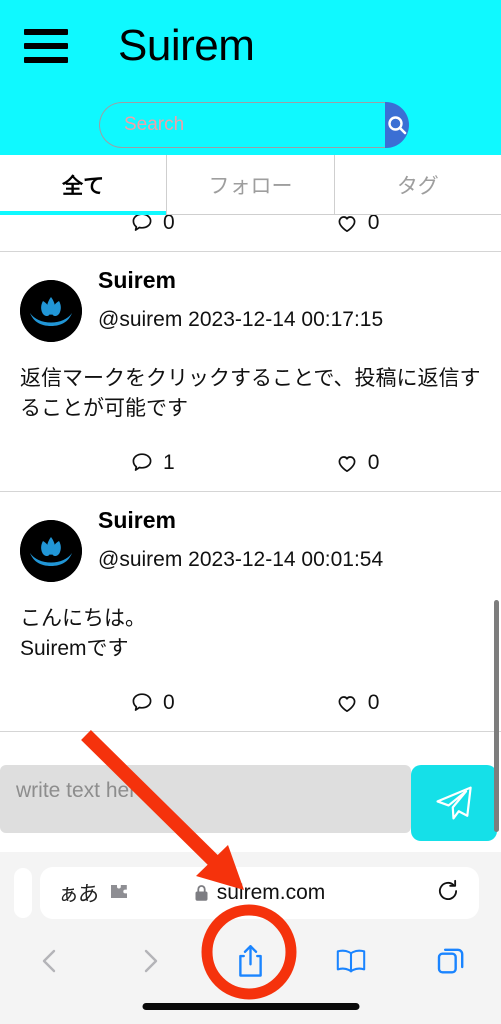 The image size is (501, 1024). Describe the element at coordinates (271, 892) in the screenshot. I see `url-text: suirem.com` at that location.